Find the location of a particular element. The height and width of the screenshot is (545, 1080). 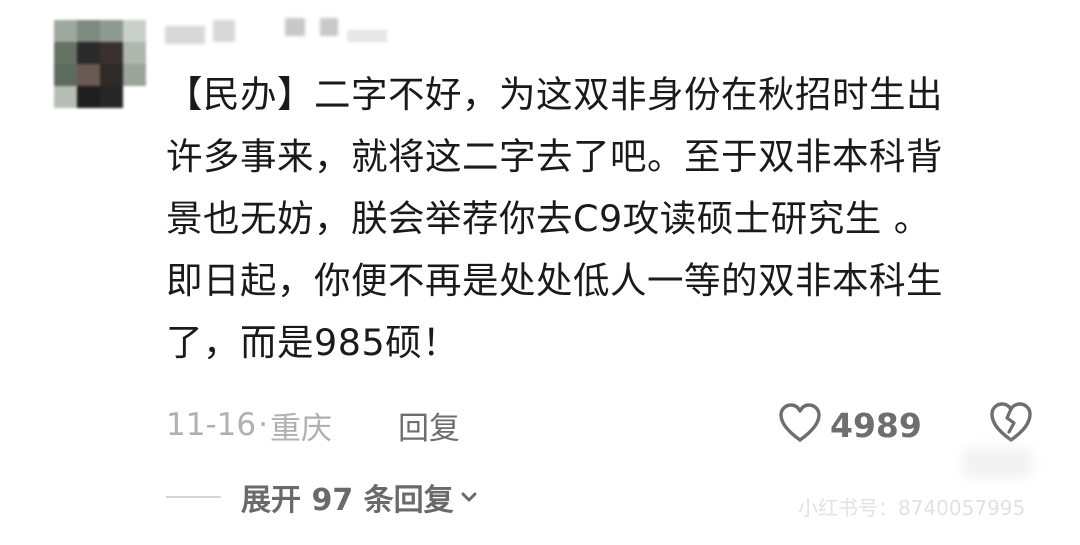

comment-meta: 11-16 · 重庆 is located at coordinates (249, 425).